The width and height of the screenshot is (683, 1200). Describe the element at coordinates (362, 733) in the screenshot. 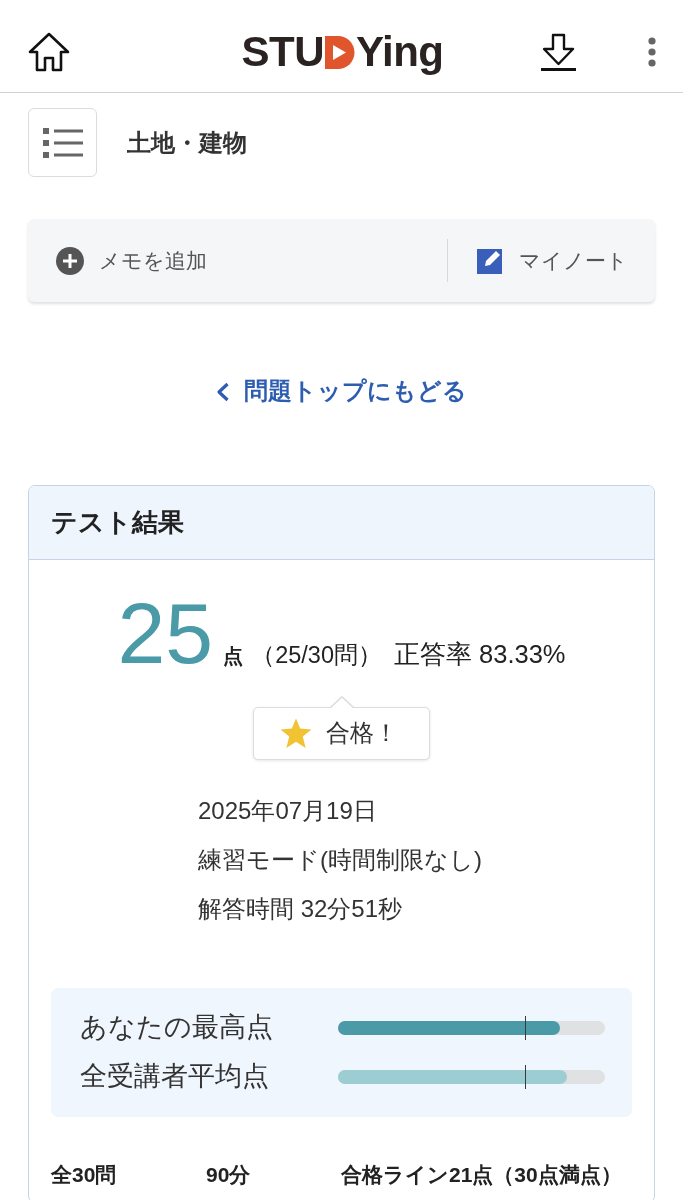

I see `pass-label: 合格！` at that location.